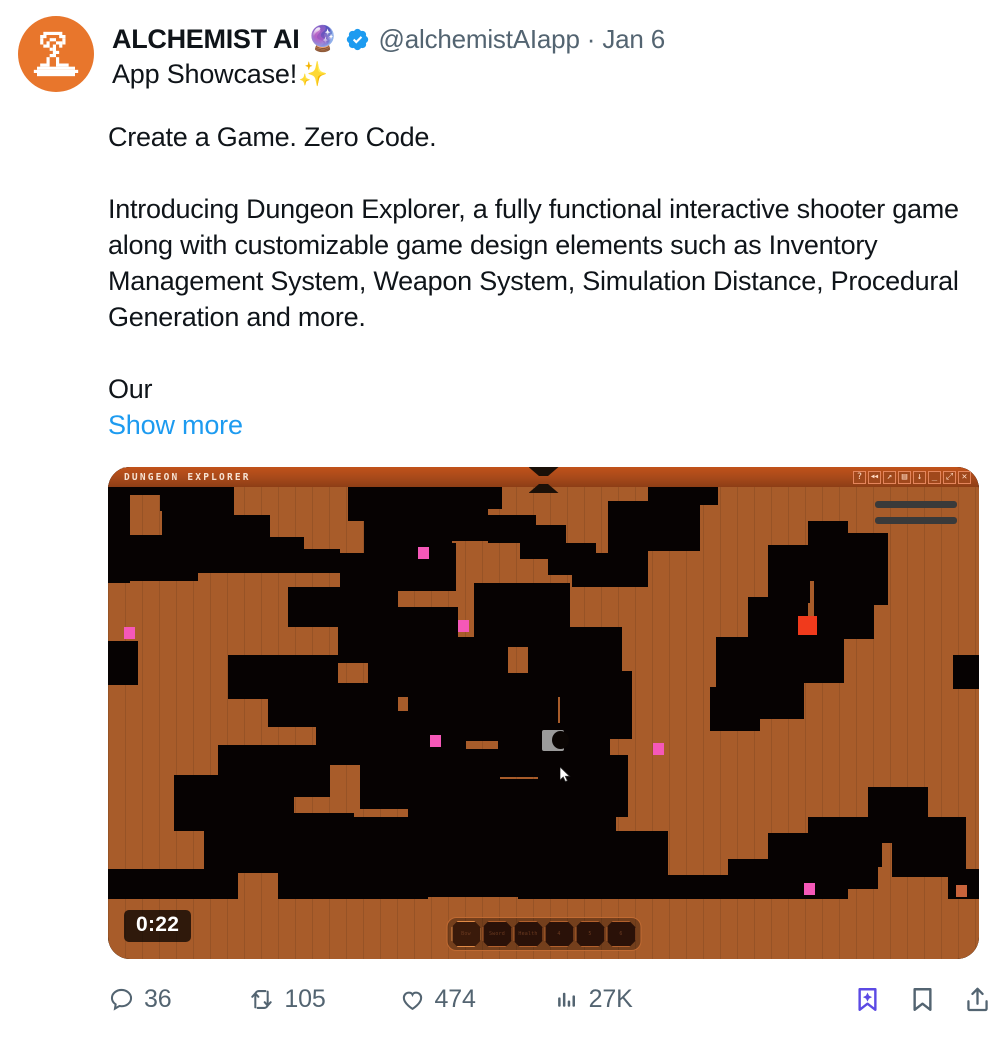  I want to click on retweet-button: 105, so click(287, 999).